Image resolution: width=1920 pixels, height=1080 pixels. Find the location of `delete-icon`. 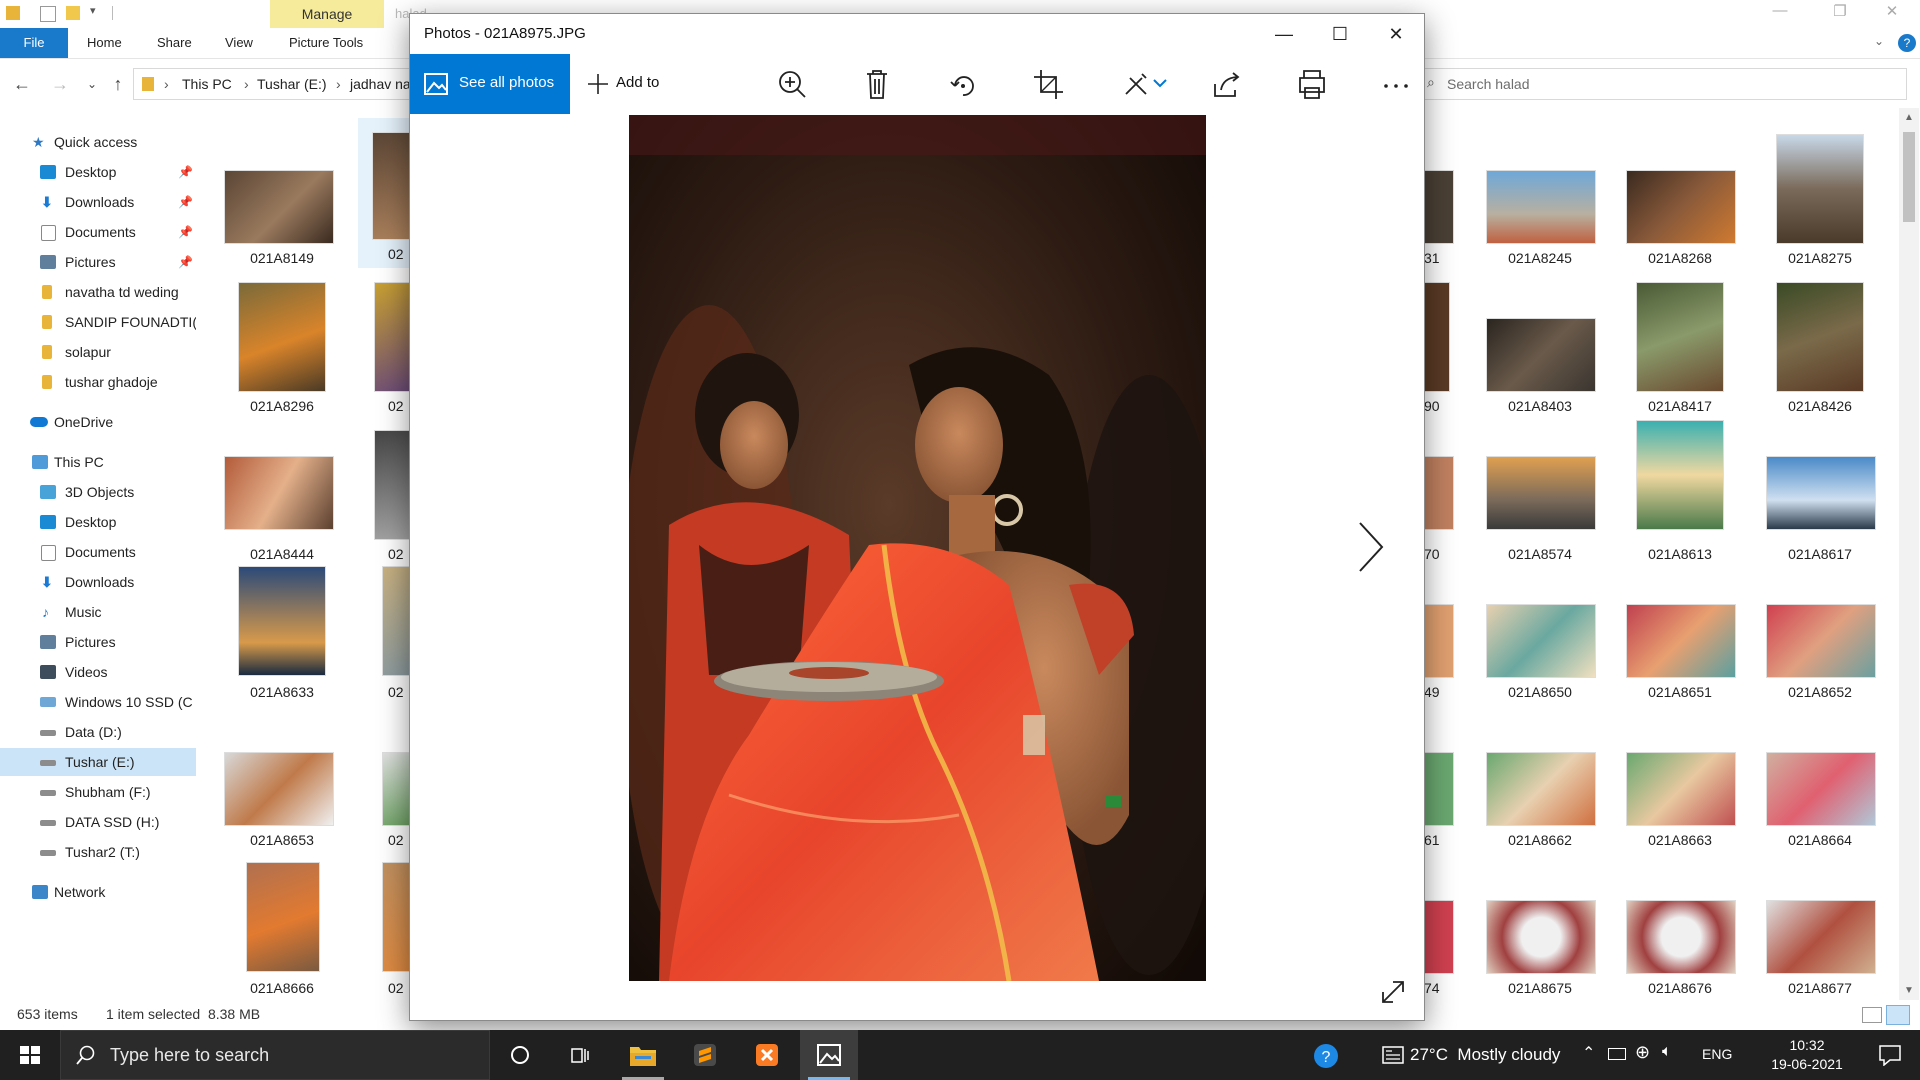

delete-icon is located at coordinates (877, 84).